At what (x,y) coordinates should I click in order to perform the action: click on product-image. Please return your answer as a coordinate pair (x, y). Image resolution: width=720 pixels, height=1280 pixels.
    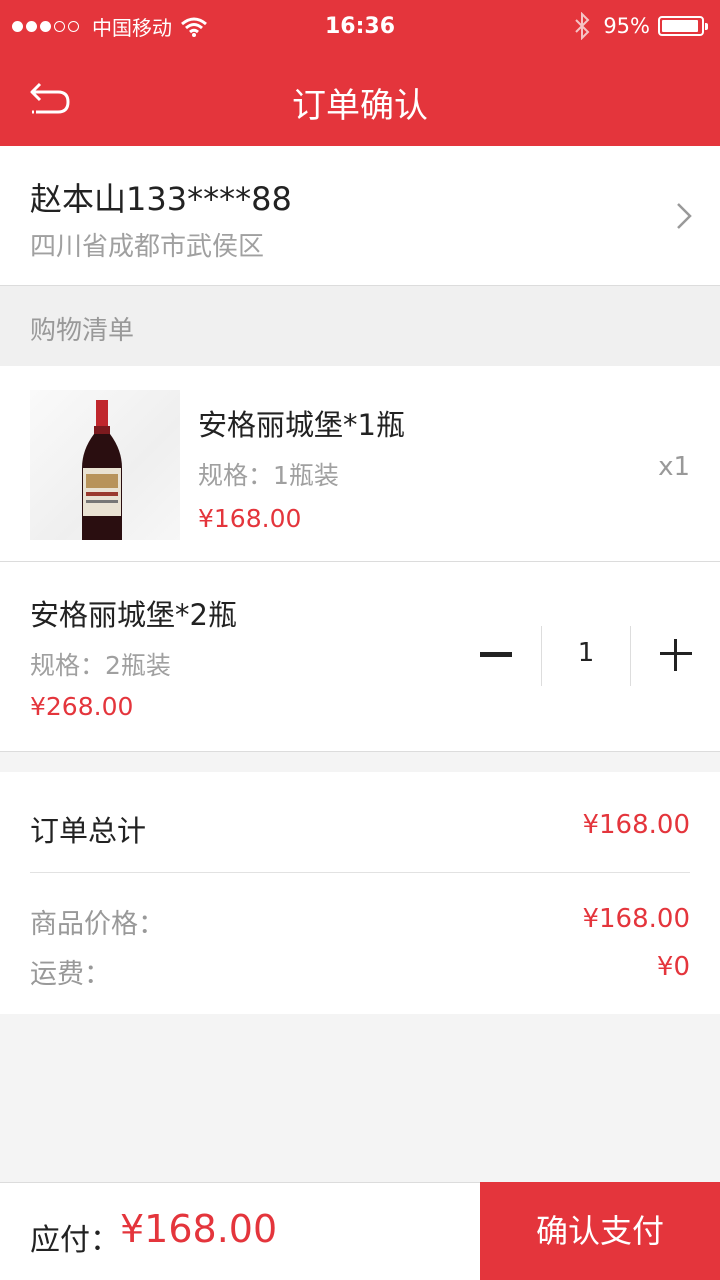
    Looking at the image, I should click on (105, 465).